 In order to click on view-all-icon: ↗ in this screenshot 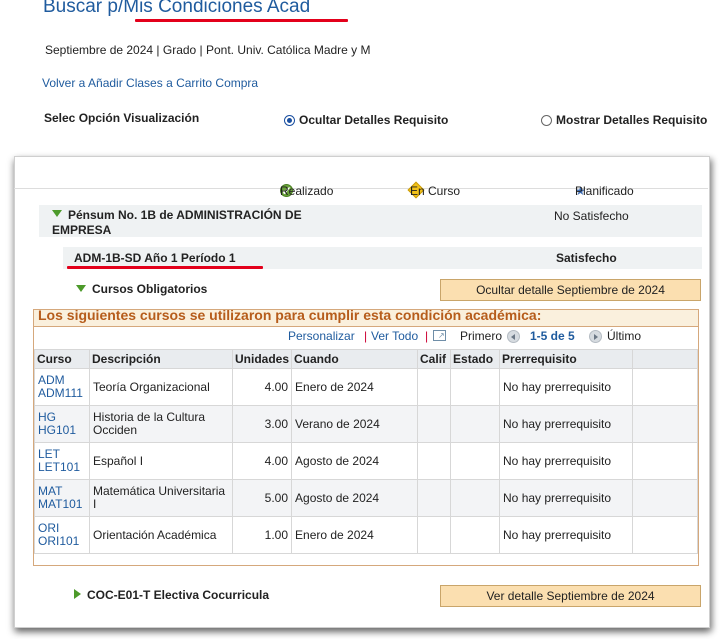, I will do `click(439, 335)`.